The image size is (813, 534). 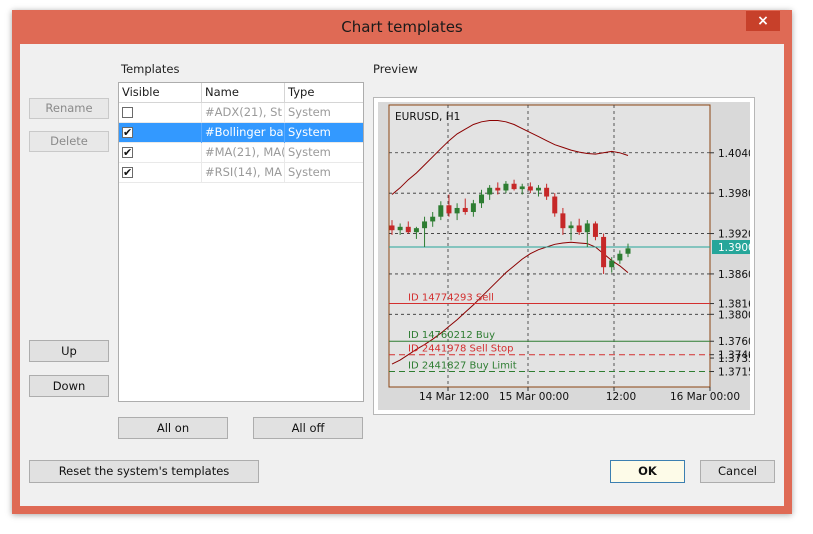 I want to click on y-tick-label: 1.3920, so click(x=734, y=235).